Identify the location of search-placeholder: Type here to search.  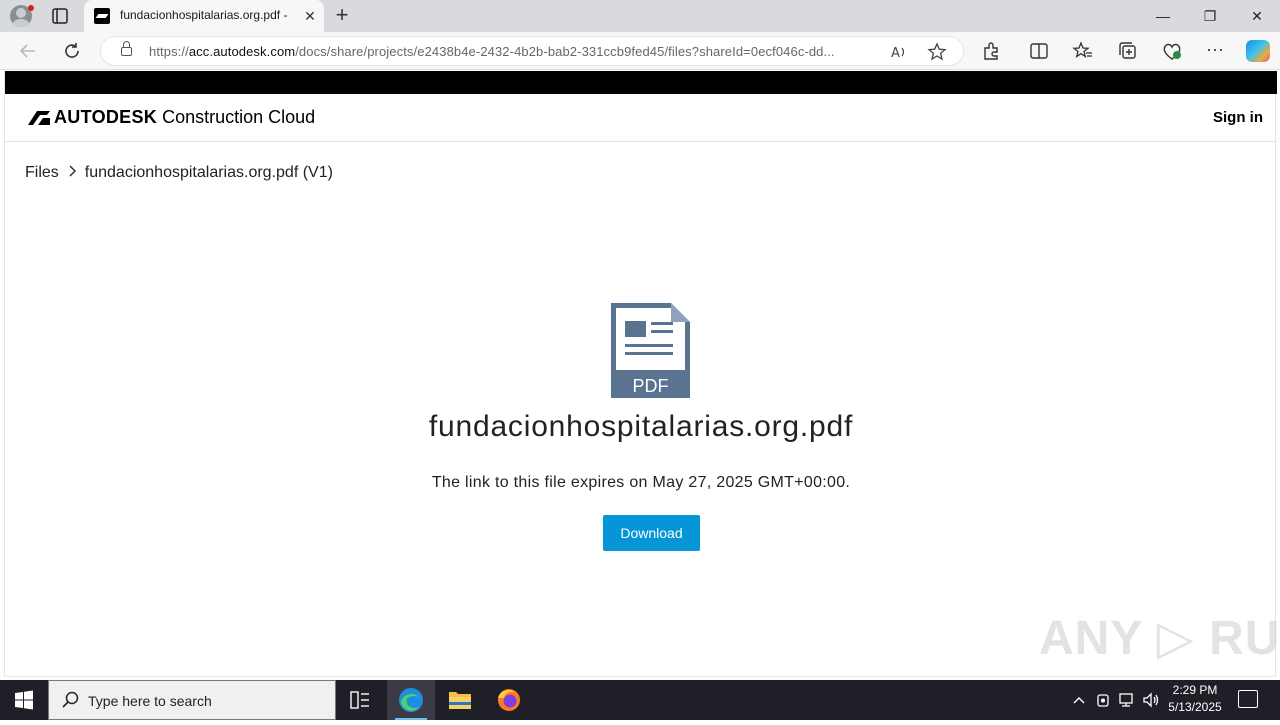
(150, 701).